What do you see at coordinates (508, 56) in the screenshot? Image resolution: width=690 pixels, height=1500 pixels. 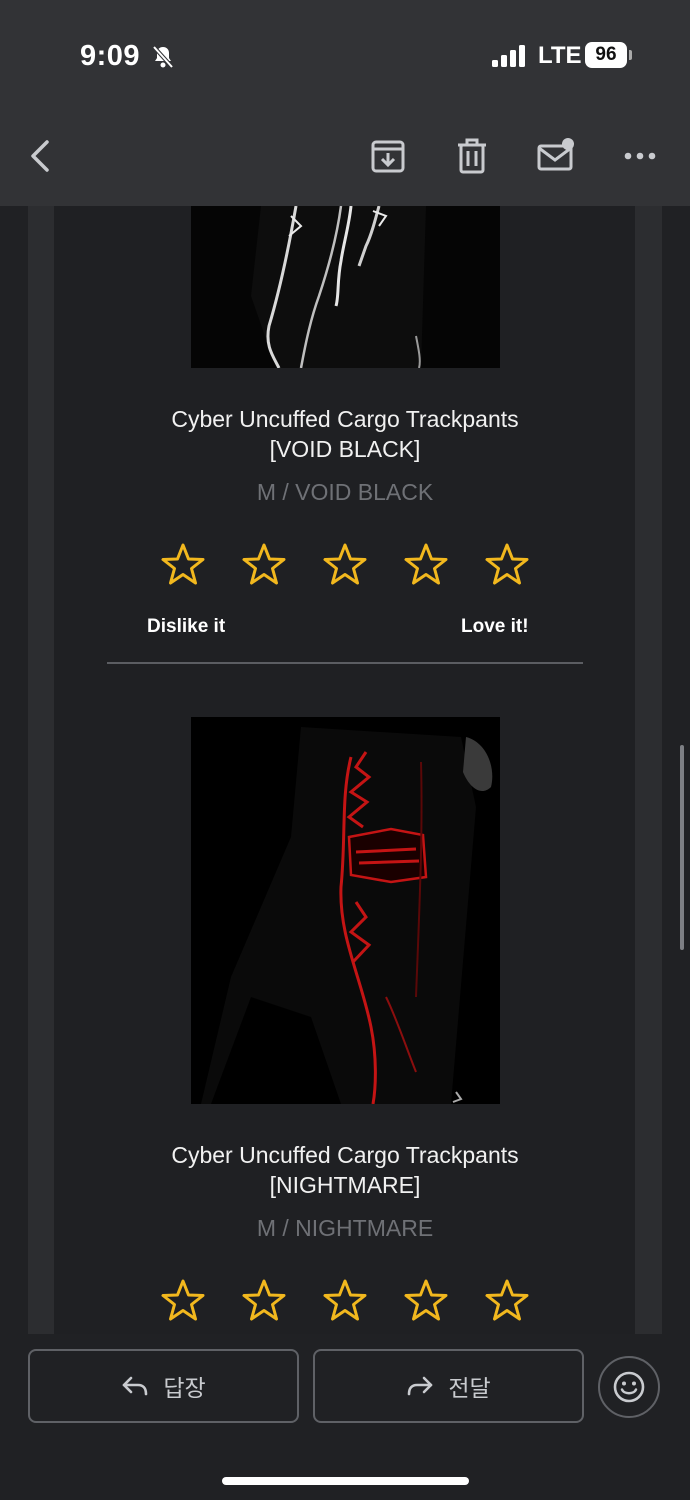 I see `signal-icon` at bounding box center [508, 56].